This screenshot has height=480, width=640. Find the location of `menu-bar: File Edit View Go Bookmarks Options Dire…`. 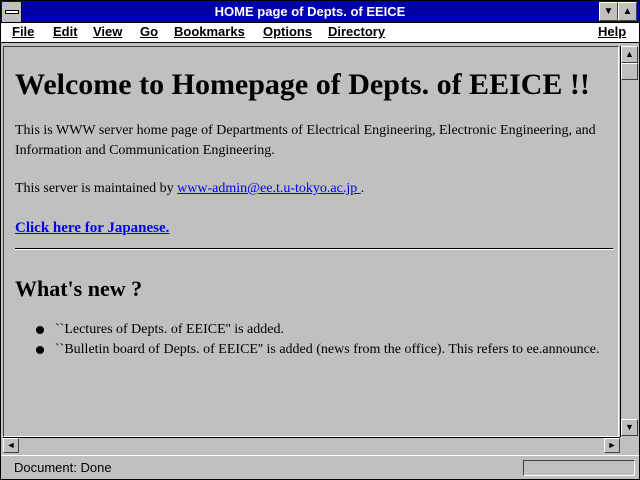

menu-bar: File Edit View Go Bookmarks Options Dire… is located at coordinates (320, 33).